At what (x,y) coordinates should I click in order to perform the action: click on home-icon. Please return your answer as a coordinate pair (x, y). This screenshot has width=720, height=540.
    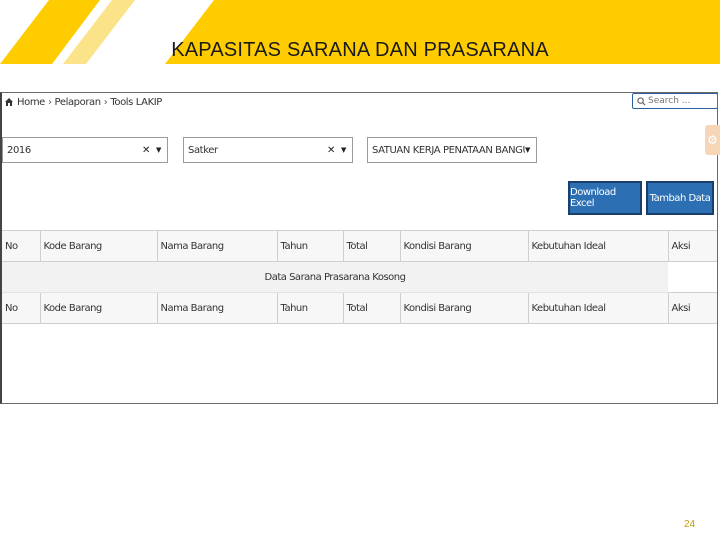
    Looking at the image, I should click on (9, 102).